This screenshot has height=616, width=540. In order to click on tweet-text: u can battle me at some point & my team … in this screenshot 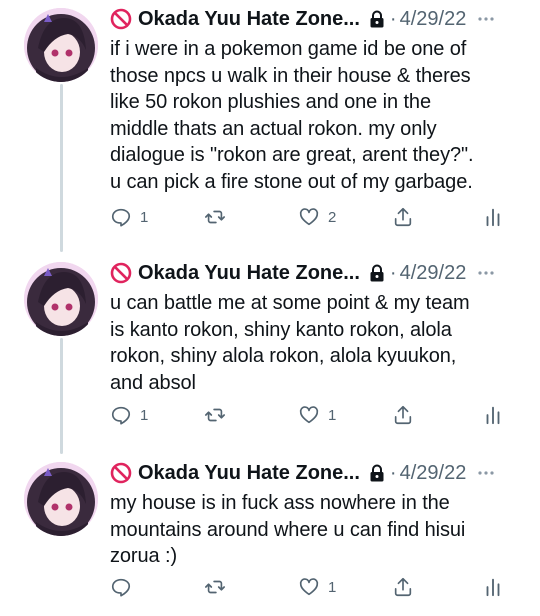, I will do `click(290, 343)`.